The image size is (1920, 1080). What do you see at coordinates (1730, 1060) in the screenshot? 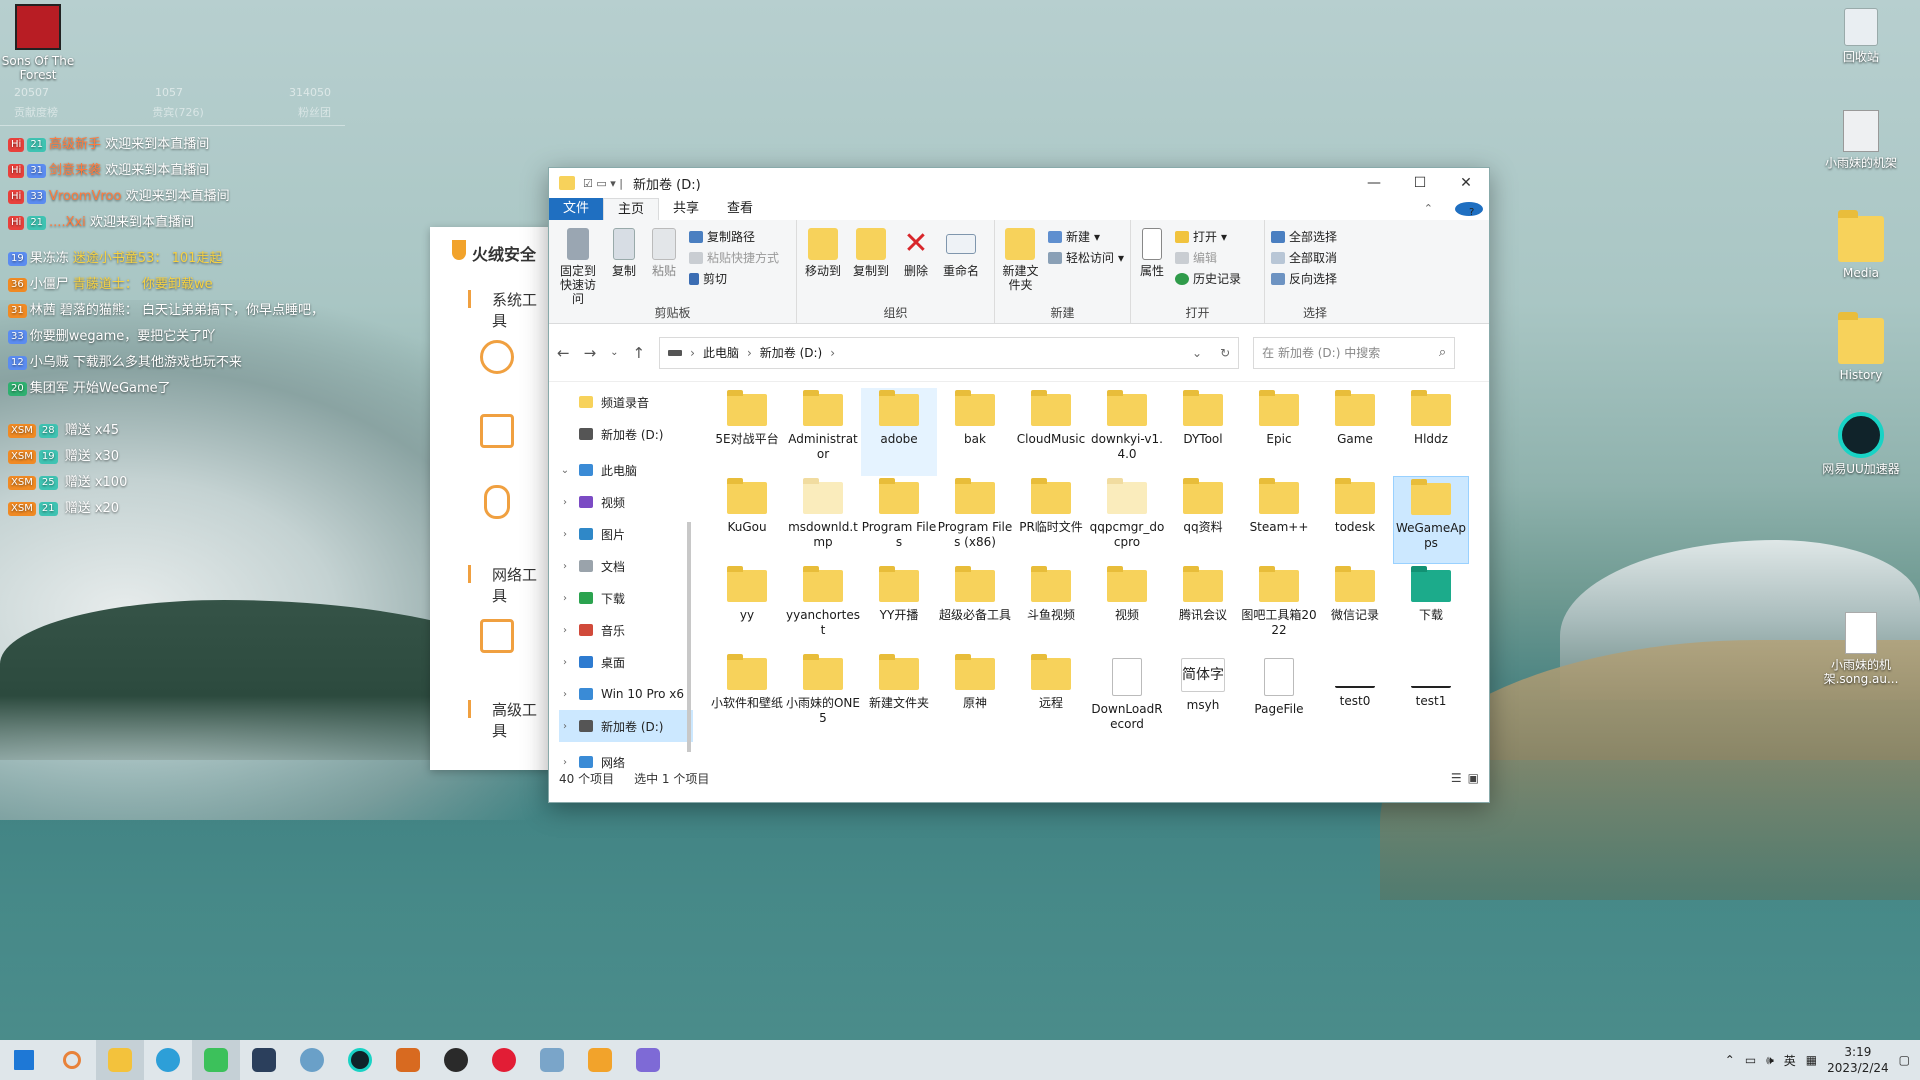
I see `tray-chevron-icon: ⌃` at bounding box center [1730, 1060].